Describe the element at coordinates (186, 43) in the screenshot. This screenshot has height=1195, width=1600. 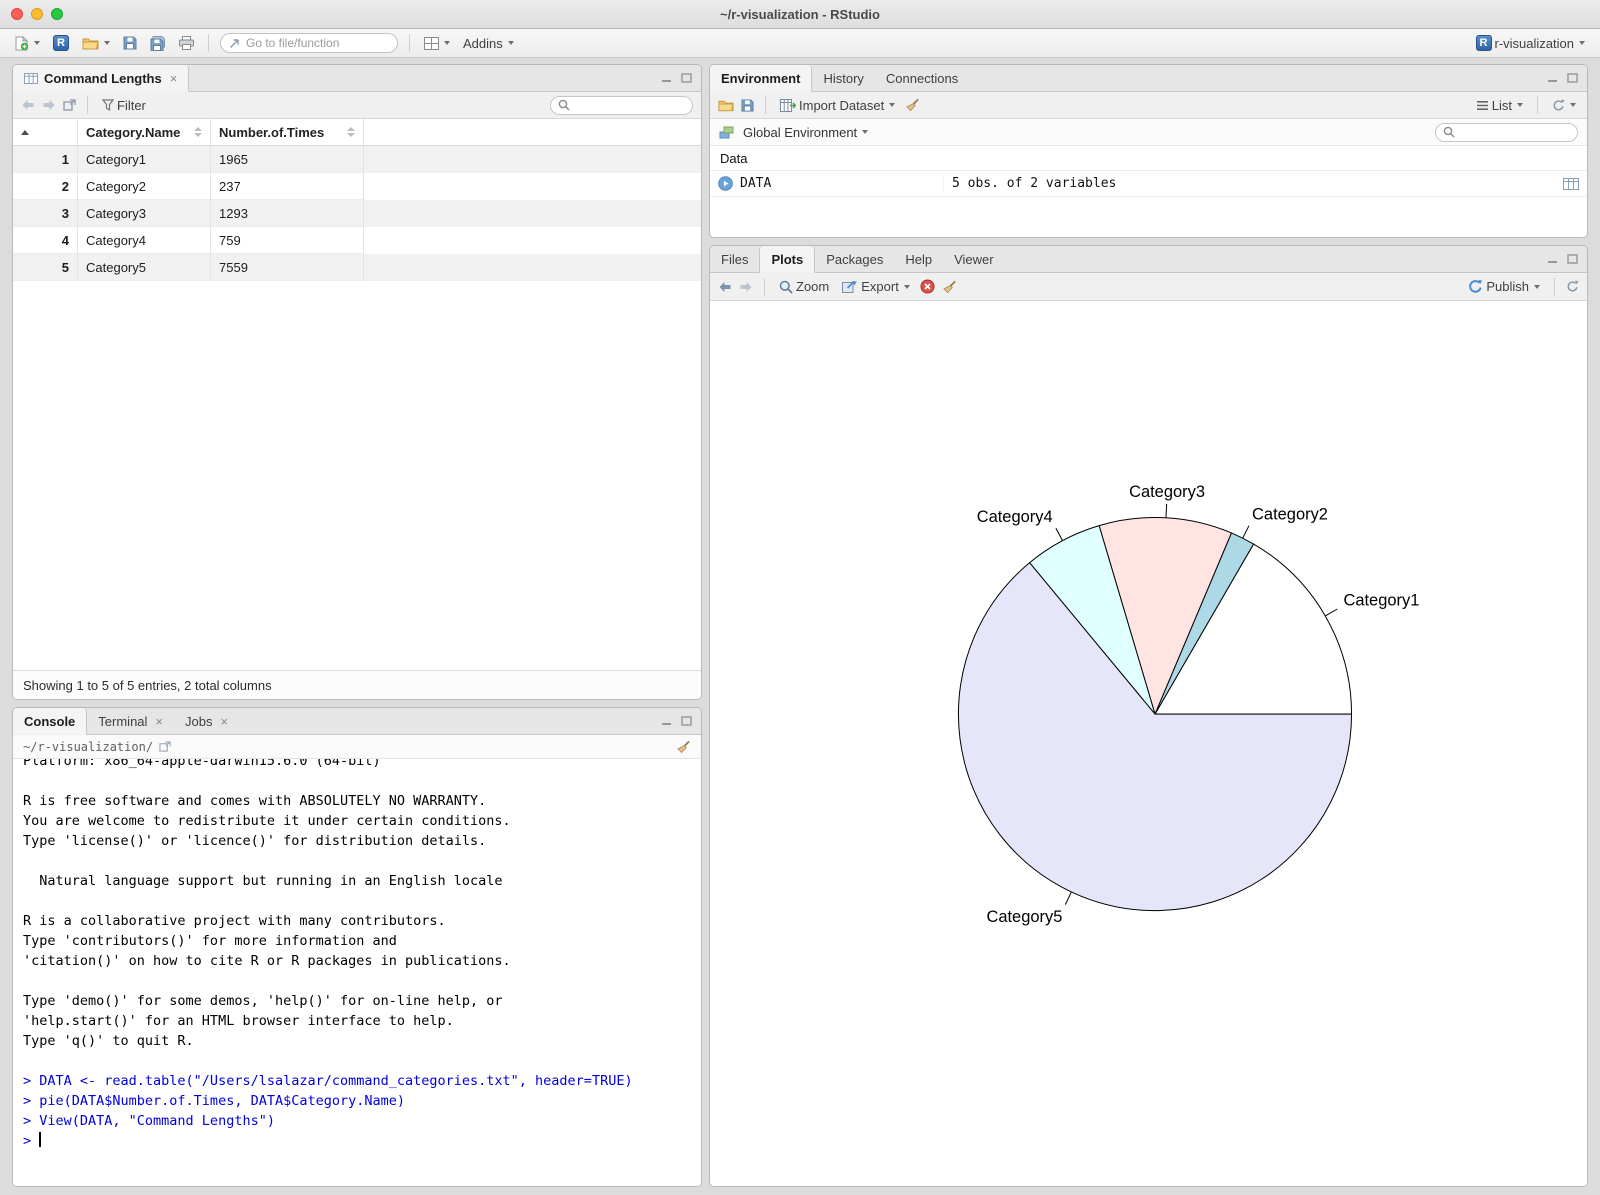
I see `print-button` at that location.